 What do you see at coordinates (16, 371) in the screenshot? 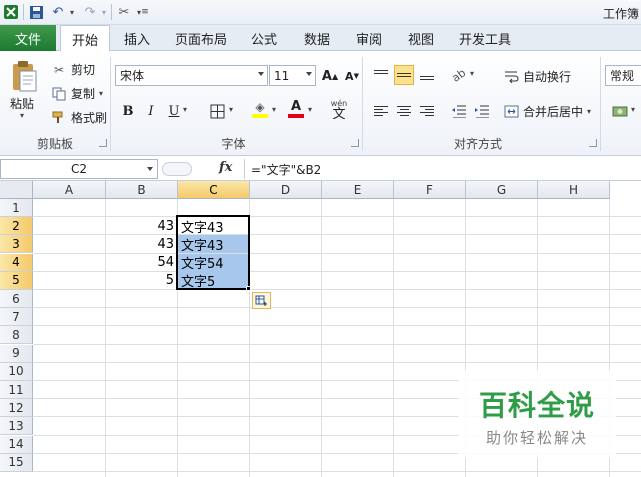
I see `row-header-10: 10` at bounding box center [16, 371].